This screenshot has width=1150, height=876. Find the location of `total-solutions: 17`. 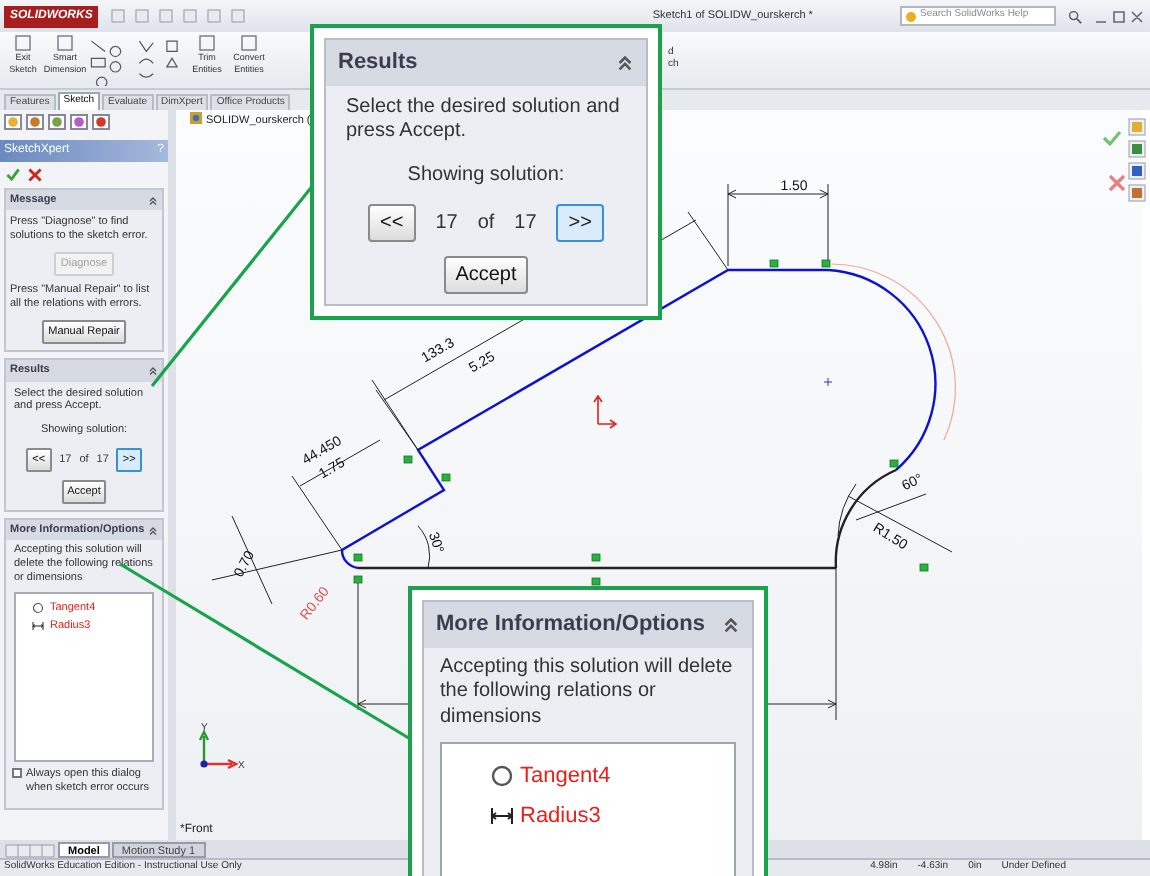

total-solutions: 17 is located at coordinates (525, 223).